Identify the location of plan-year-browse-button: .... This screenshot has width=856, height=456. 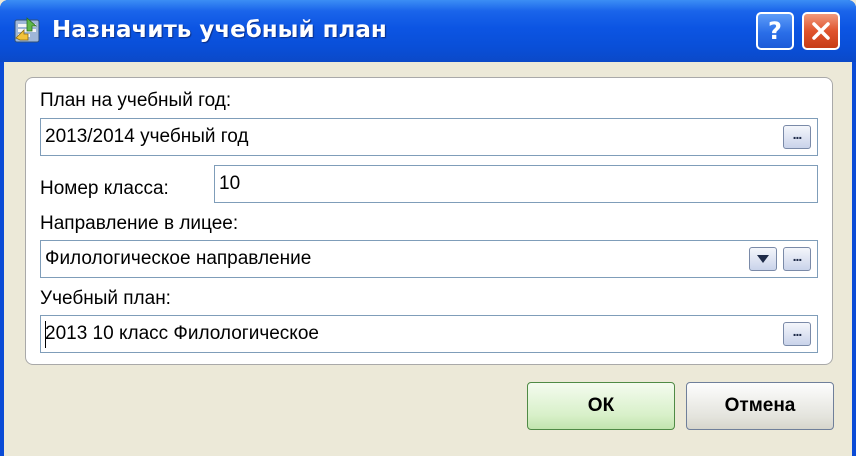
(797, 137).